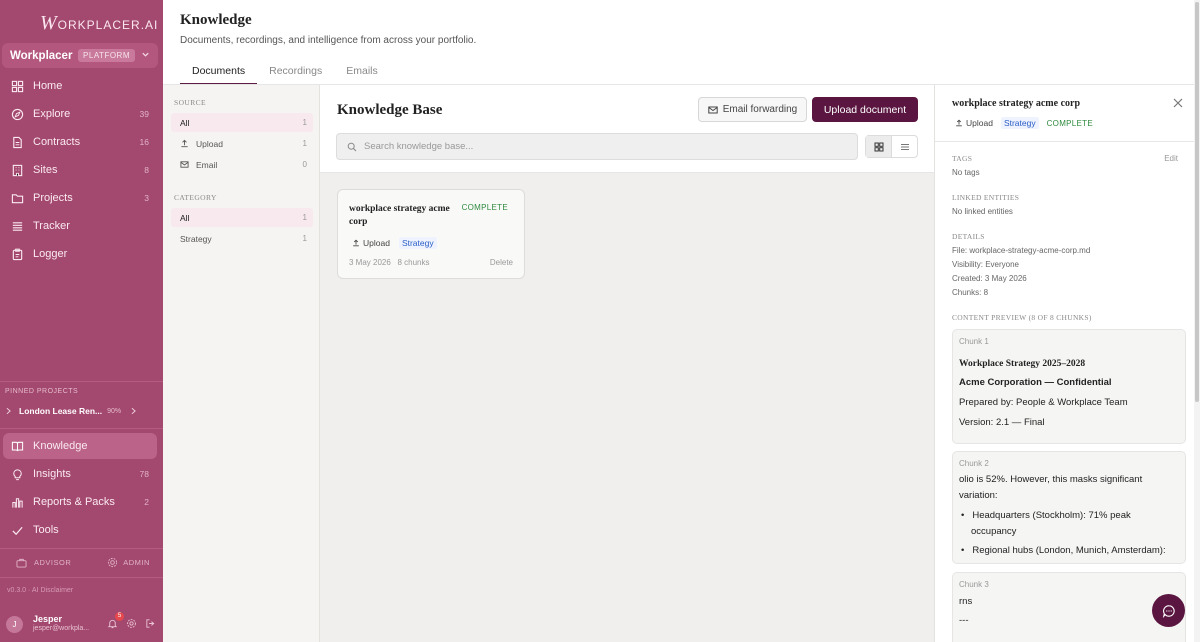 The image size is (1200, 642). I want to click on sidebar-item-label: Tools, so click(46, 530).